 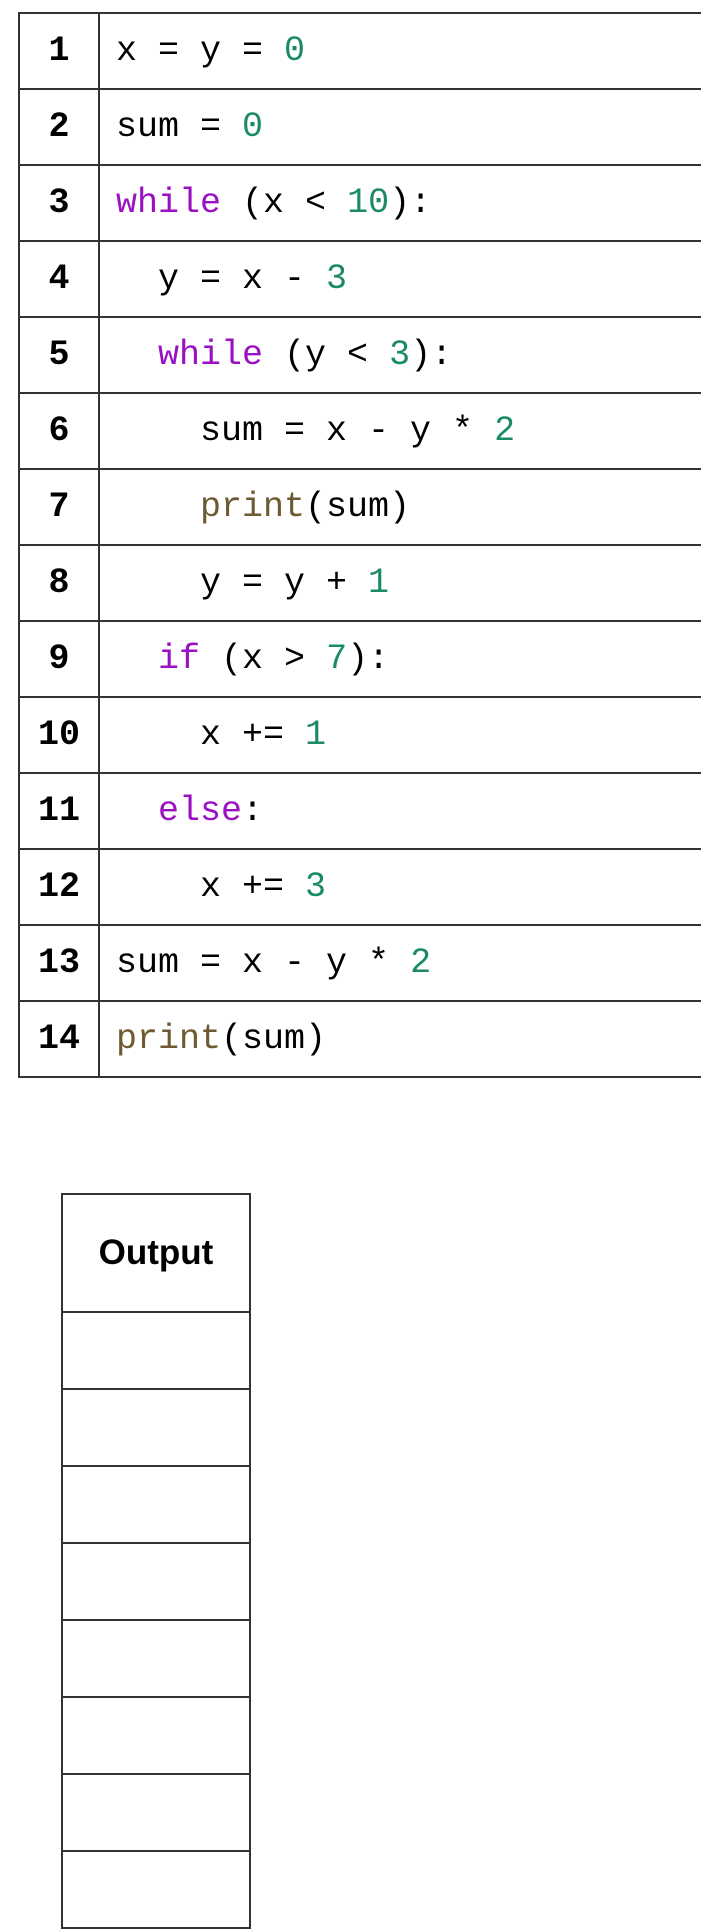 What do you see at coordinates (399, 887) in the screenshot?
I see `code-line: x += 3` at bounding box center [399, 887].